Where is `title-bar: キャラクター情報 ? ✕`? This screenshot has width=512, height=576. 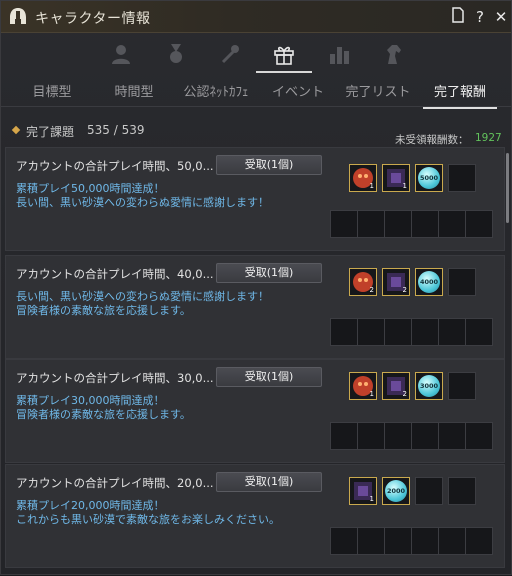 title-bar: キャラクター情報 ? ✕ is located at coordinates (256, 17).